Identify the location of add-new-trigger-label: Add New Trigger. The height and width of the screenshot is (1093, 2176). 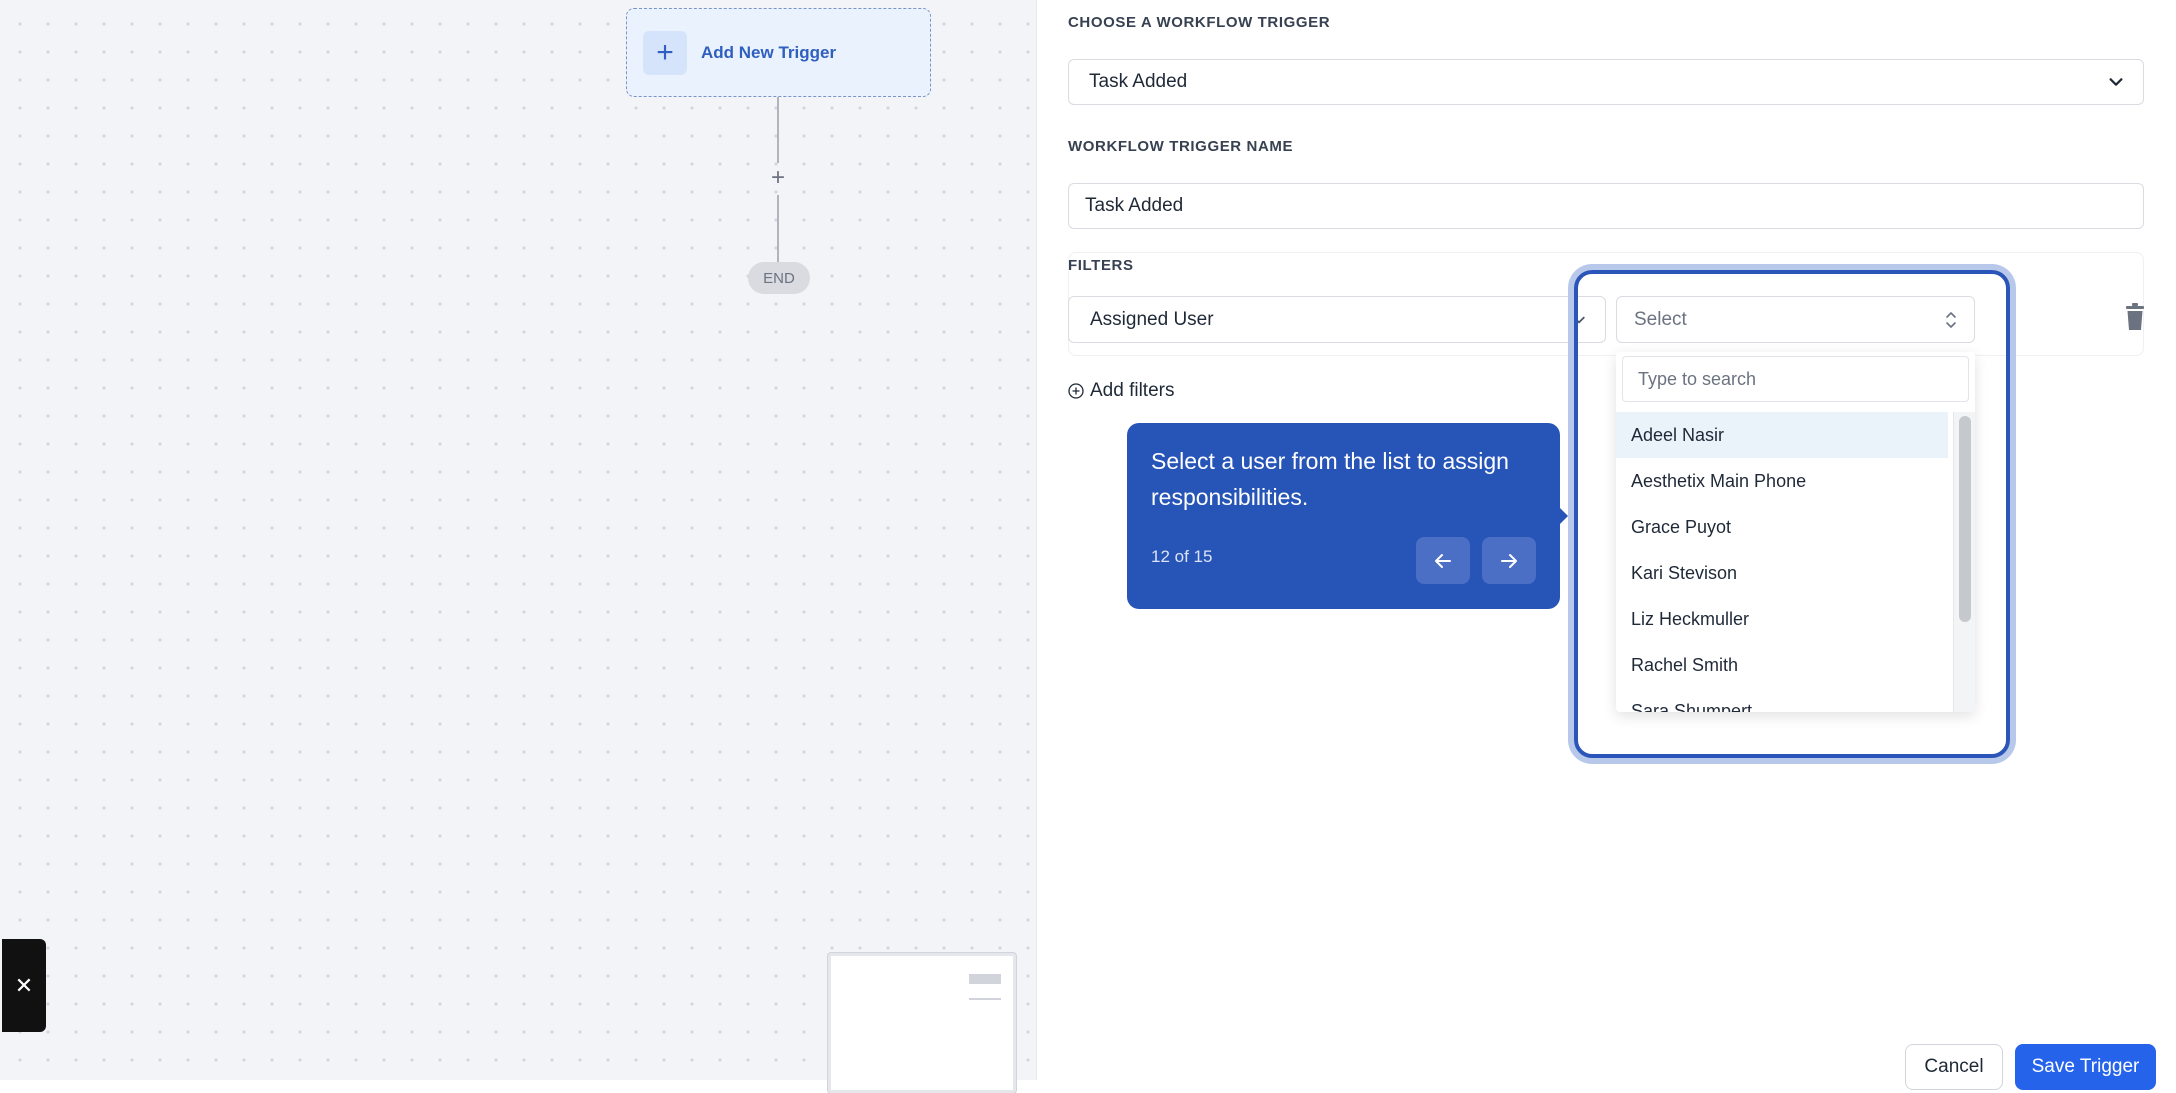
(769, 52).